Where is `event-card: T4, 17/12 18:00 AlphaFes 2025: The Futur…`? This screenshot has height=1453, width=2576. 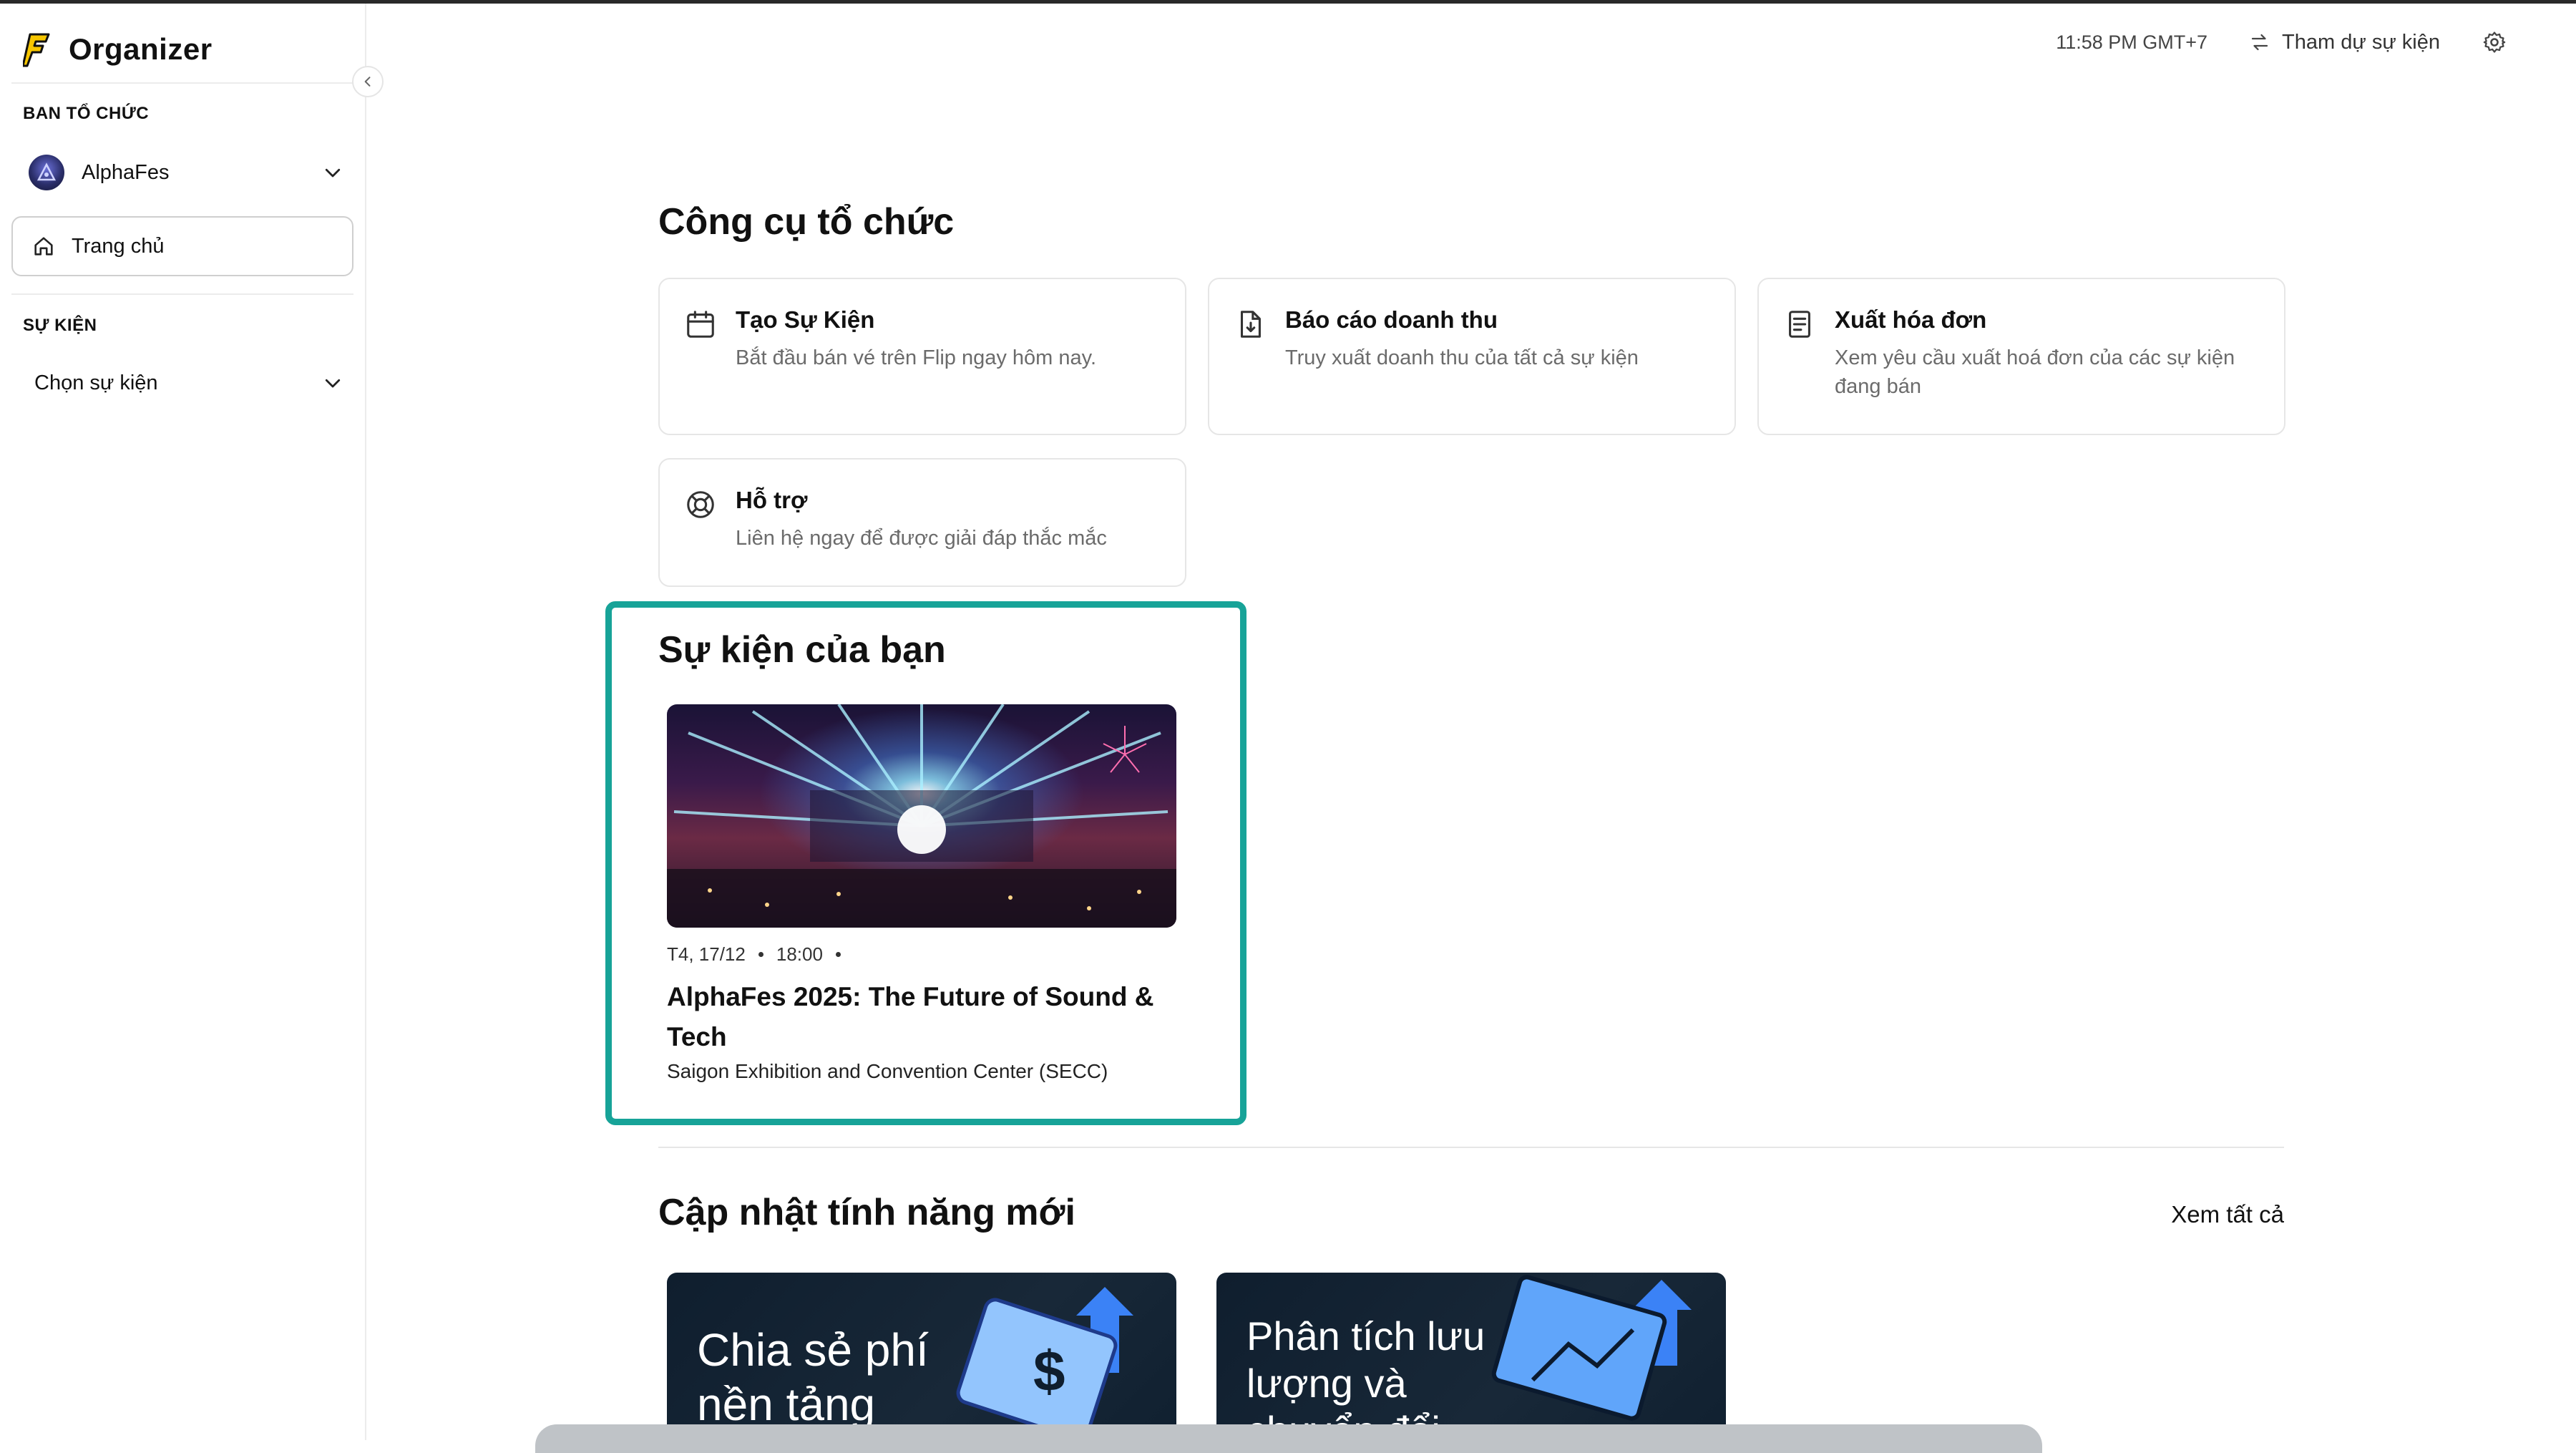
event-card: T4, 17/12 18:00 AlphaFes 2025: The Futur… is located at coordinates (921, 894).